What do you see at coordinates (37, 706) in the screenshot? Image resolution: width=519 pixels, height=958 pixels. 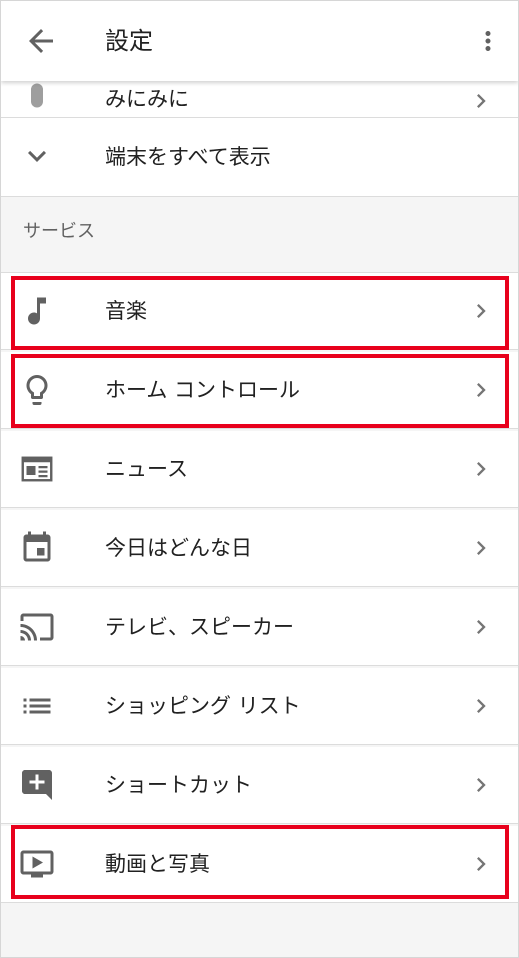 I see `list-icon` at bounding box center [37, 706].